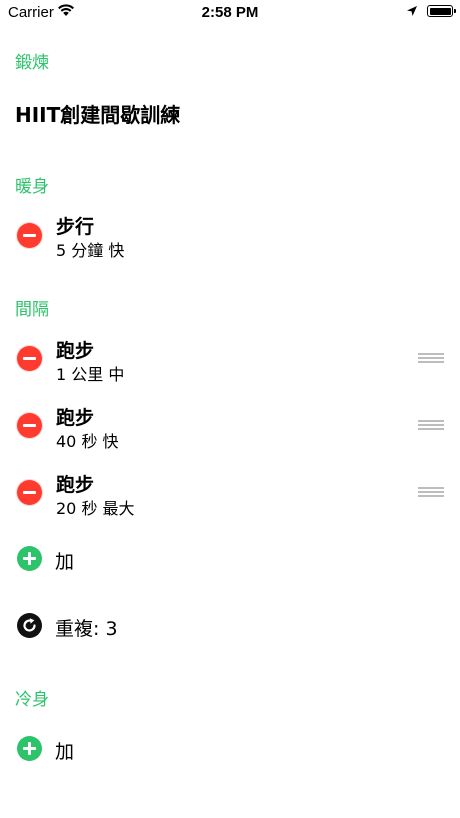  What do you see at coordinates (86, 629) in the screenshot?
I see `repeat-count-label: 重複: 3` at bounding box center [86, 629].